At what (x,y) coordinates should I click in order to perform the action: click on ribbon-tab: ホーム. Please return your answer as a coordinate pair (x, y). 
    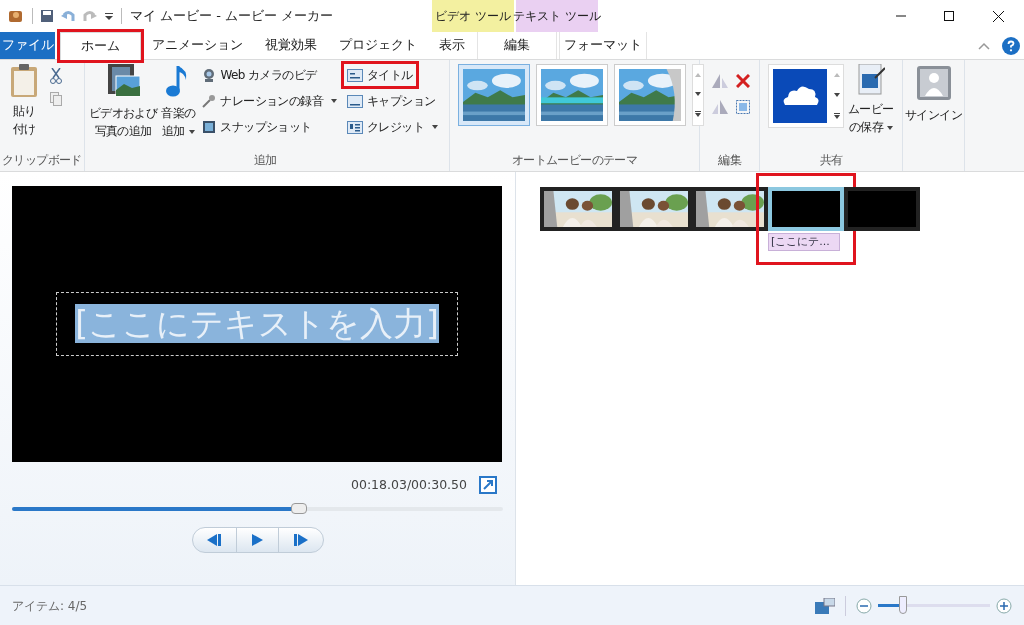
    Looking at the image, I should click on (100, 46).